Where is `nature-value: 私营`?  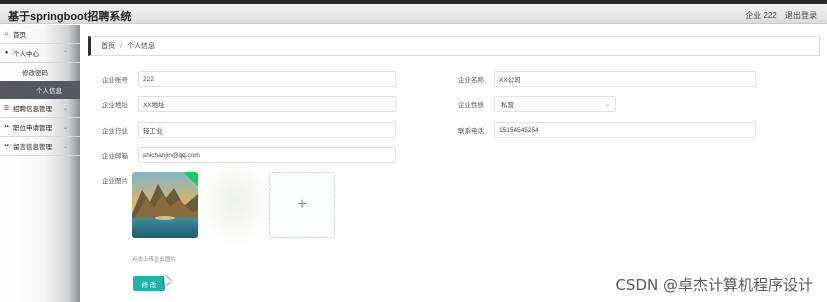 nature-value: 私营 is located at coordinates (507, 105).